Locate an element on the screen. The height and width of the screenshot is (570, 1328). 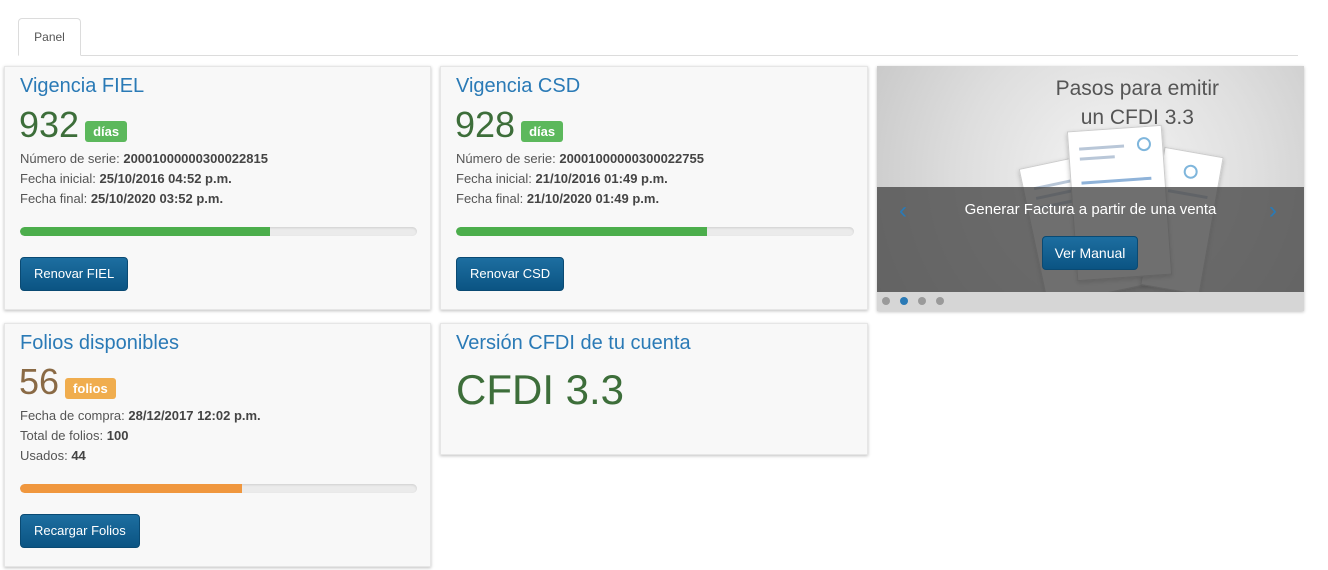
folios-count: 56 is located at coordinates (39, 381).